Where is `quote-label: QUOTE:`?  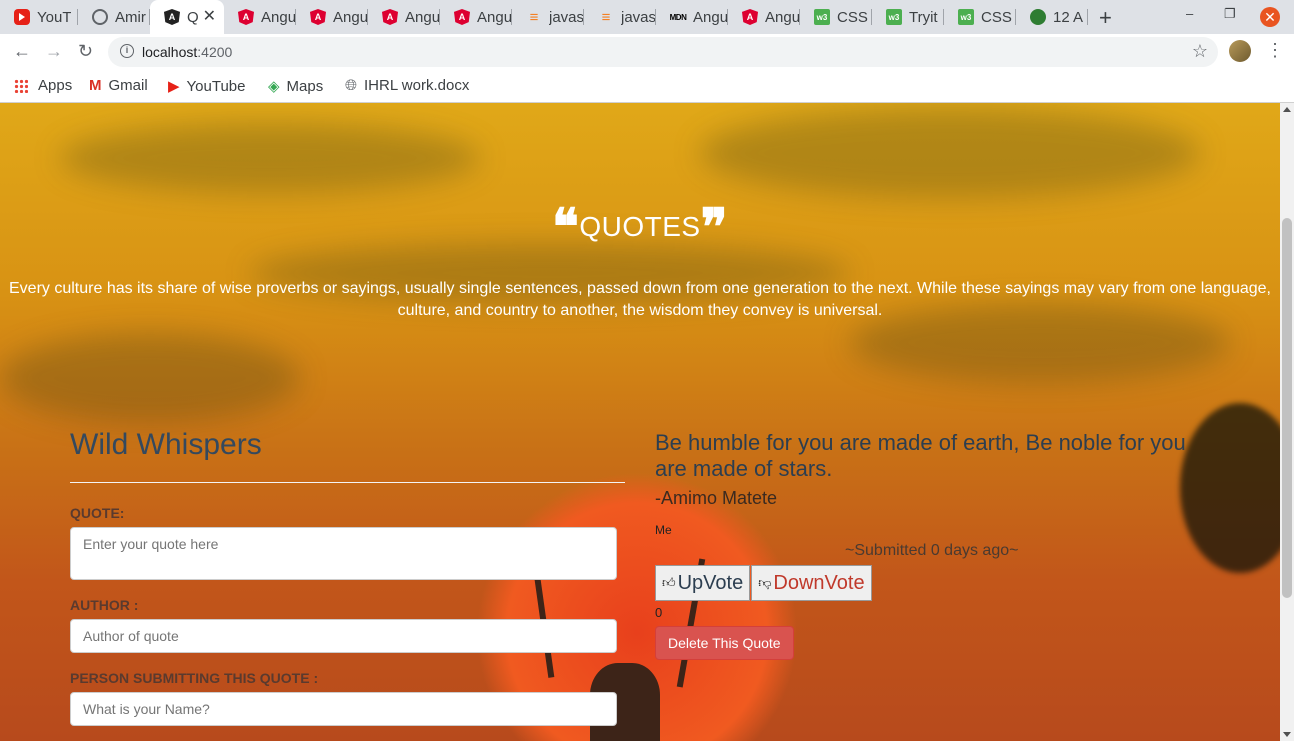
quote-label: QUOTE: is located at coordinates (97, 513).